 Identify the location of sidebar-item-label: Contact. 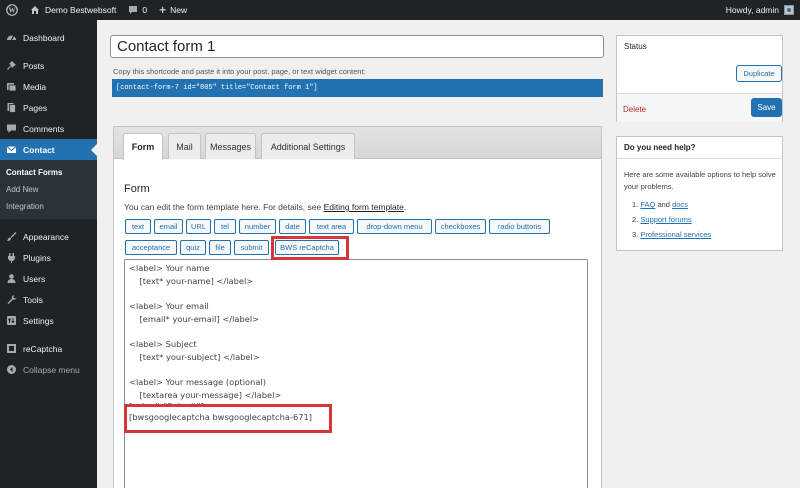
(39, 149).